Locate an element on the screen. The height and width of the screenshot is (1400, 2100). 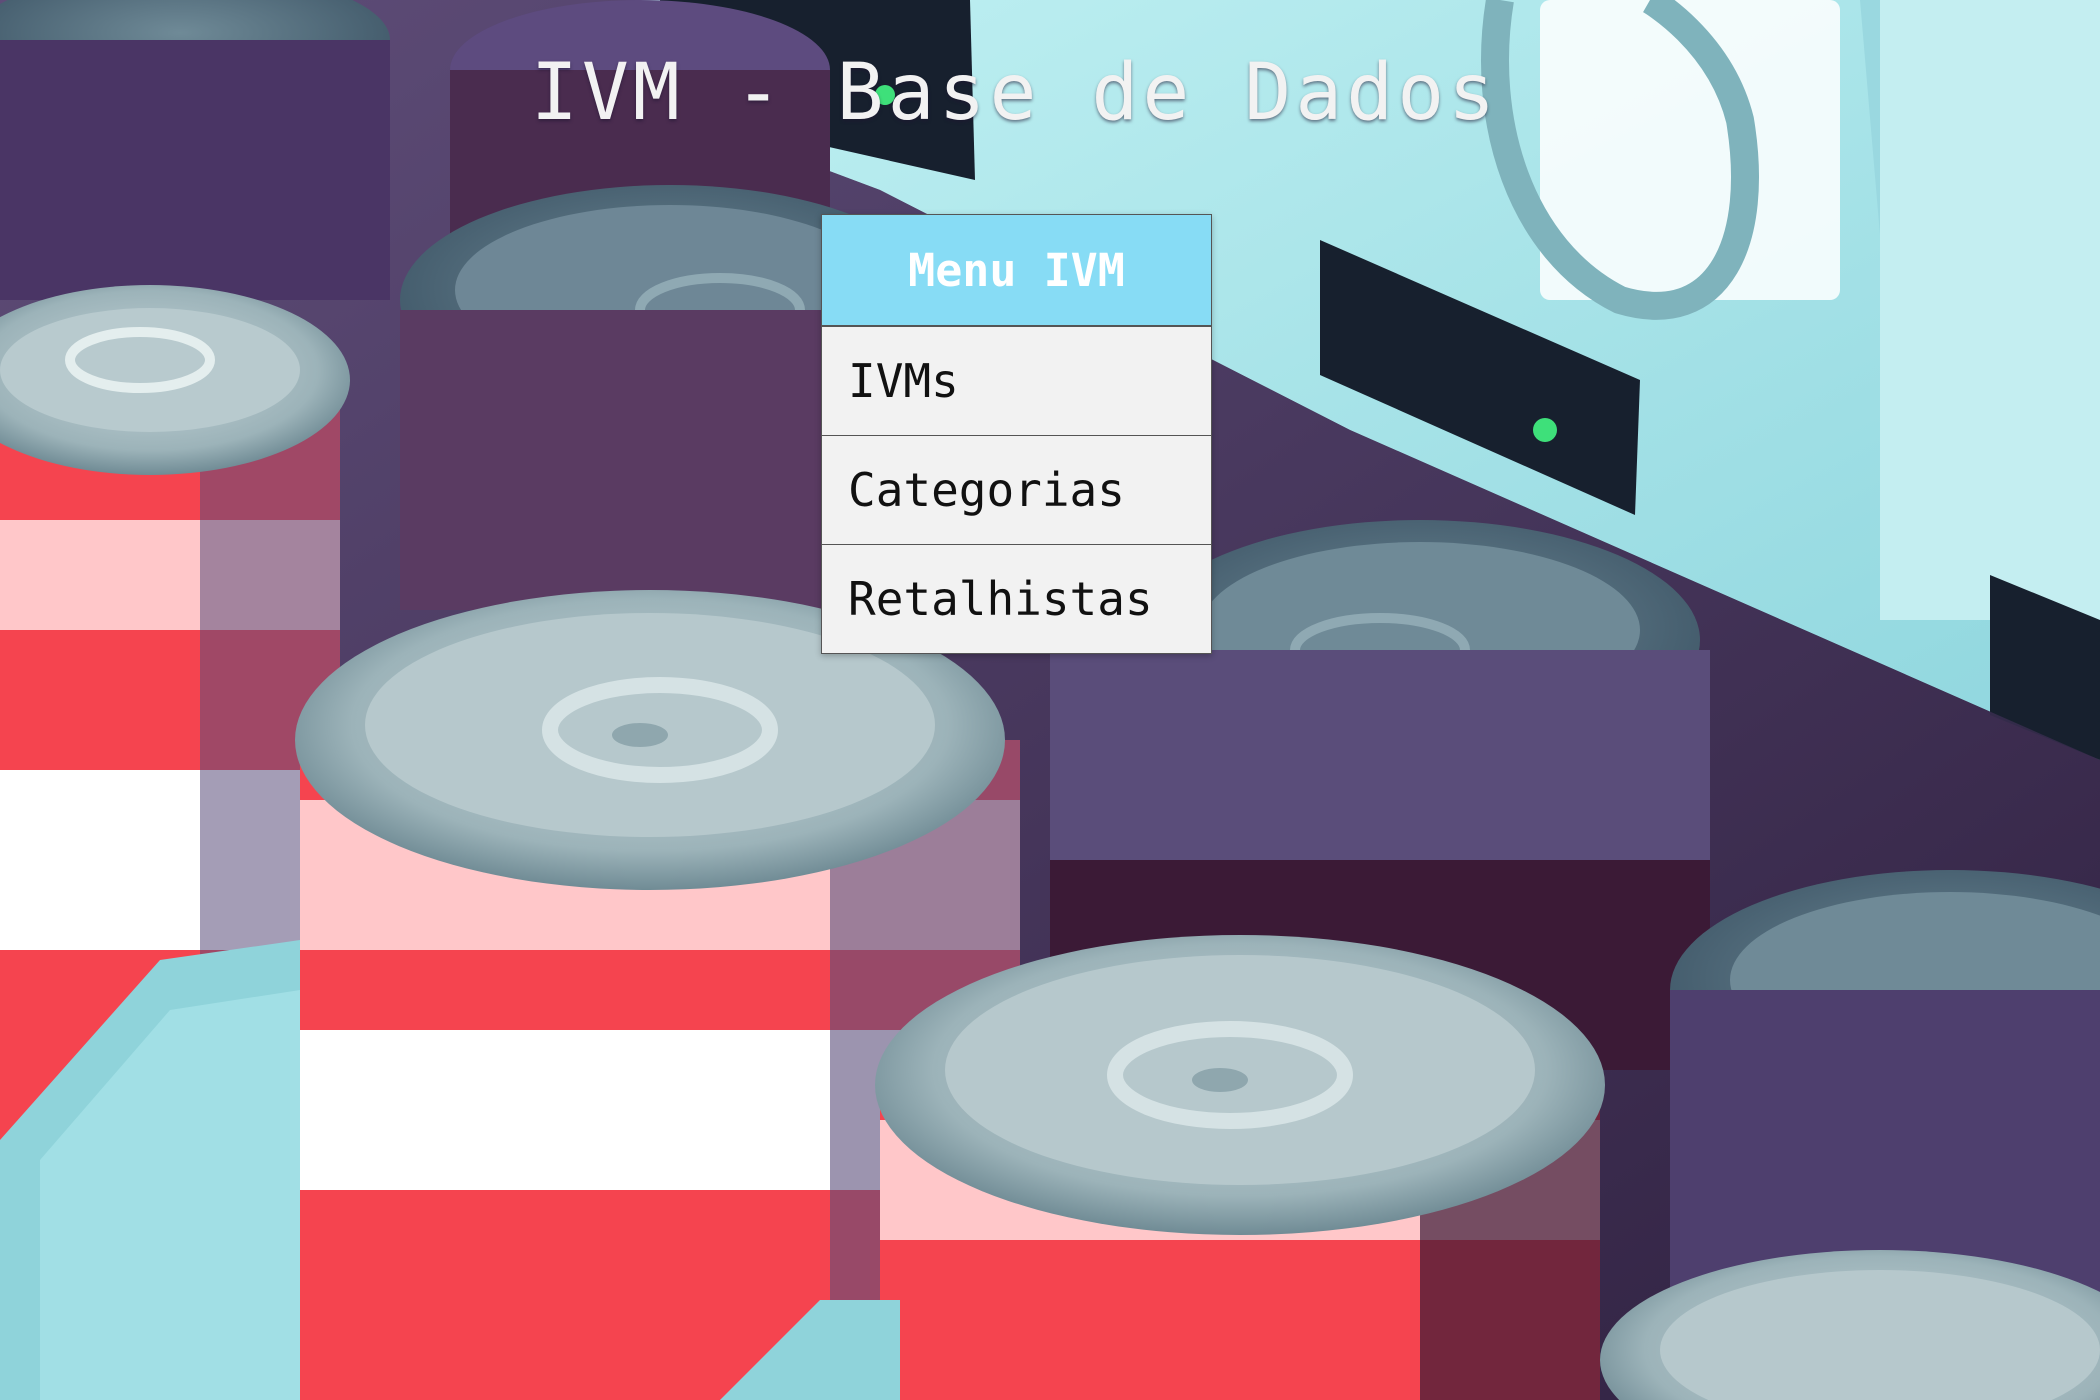
page-title: IVM - Base de Dados is located at coordinates (1015, 93).